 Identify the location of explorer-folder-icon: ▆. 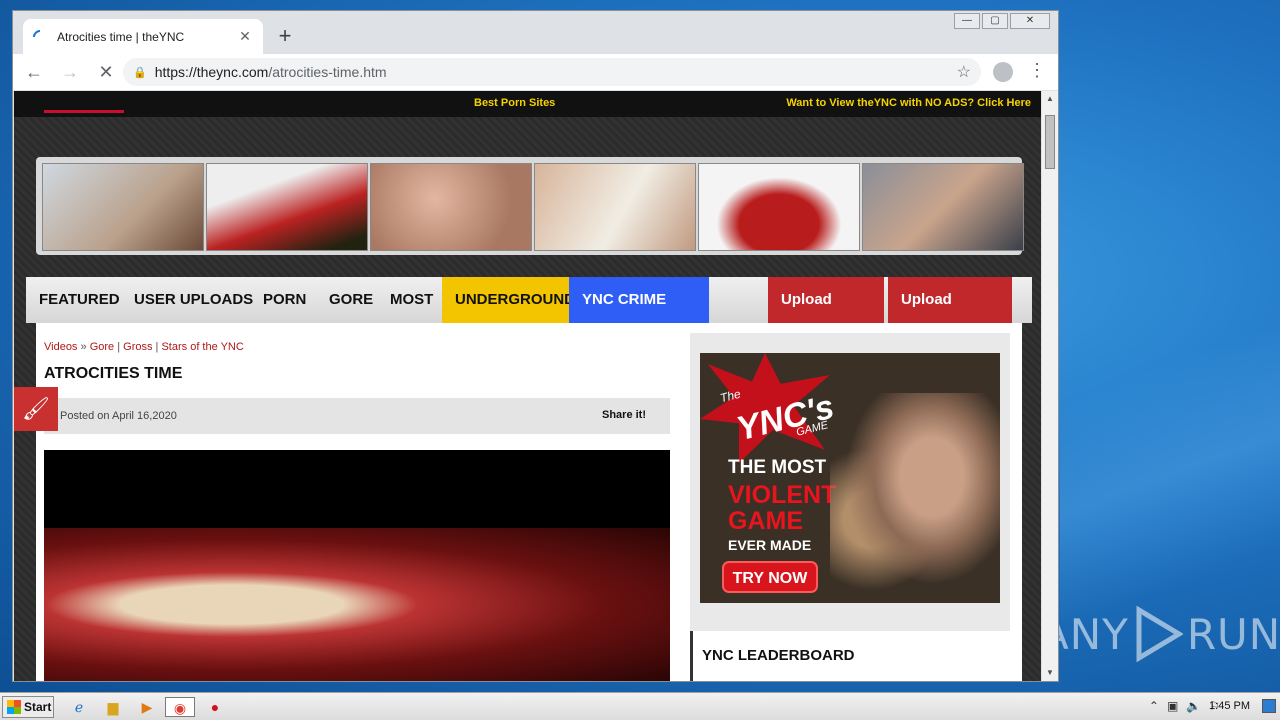
(113, 707).